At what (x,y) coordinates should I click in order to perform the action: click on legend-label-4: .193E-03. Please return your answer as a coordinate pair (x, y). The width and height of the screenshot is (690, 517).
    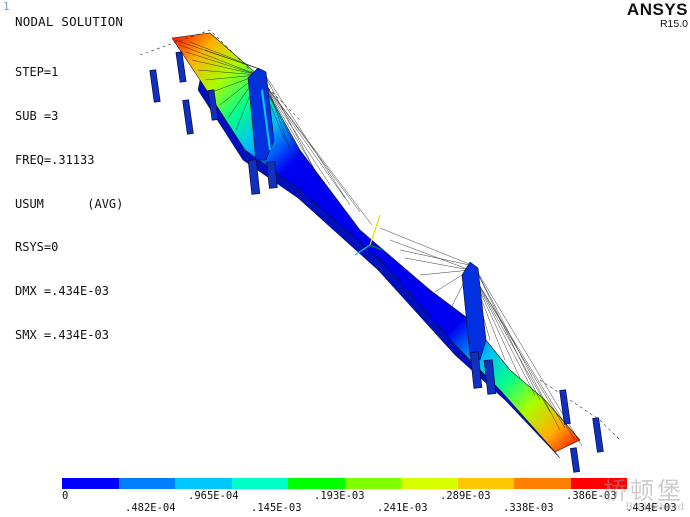
    Looking at the image, I should click on (339, 496).